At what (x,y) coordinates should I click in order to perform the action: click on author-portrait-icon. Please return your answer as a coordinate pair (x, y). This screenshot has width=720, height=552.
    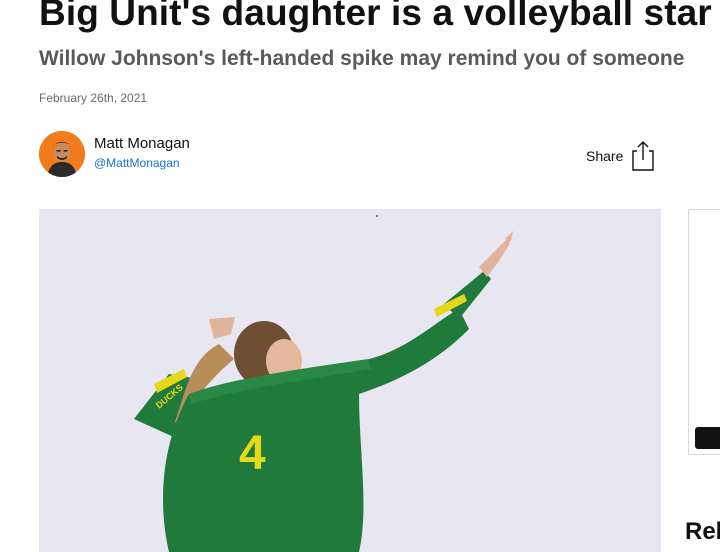
    Looking at the image, I should click on (62, 154).